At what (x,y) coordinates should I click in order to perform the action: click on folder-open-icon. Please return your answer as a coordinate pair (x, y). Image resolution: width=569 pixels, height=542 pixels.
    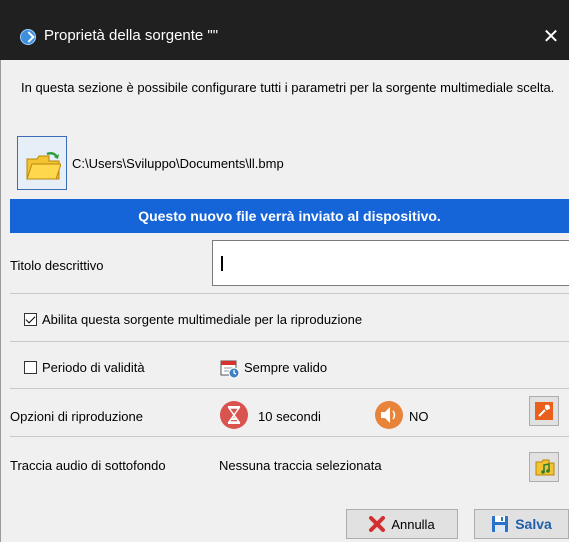
    Looking at the image, I should click on (43, 165).